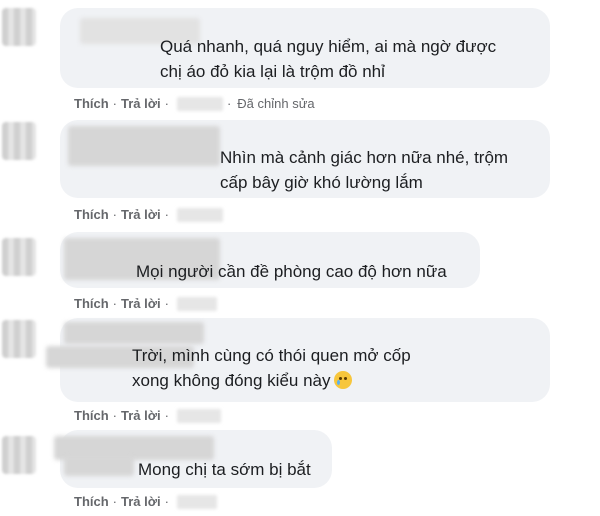 The height and width of the screenshot is (516, 600). Describe the element at coordinates (342, 380) in the screenshot. I see `crying-face-icon` at that location.